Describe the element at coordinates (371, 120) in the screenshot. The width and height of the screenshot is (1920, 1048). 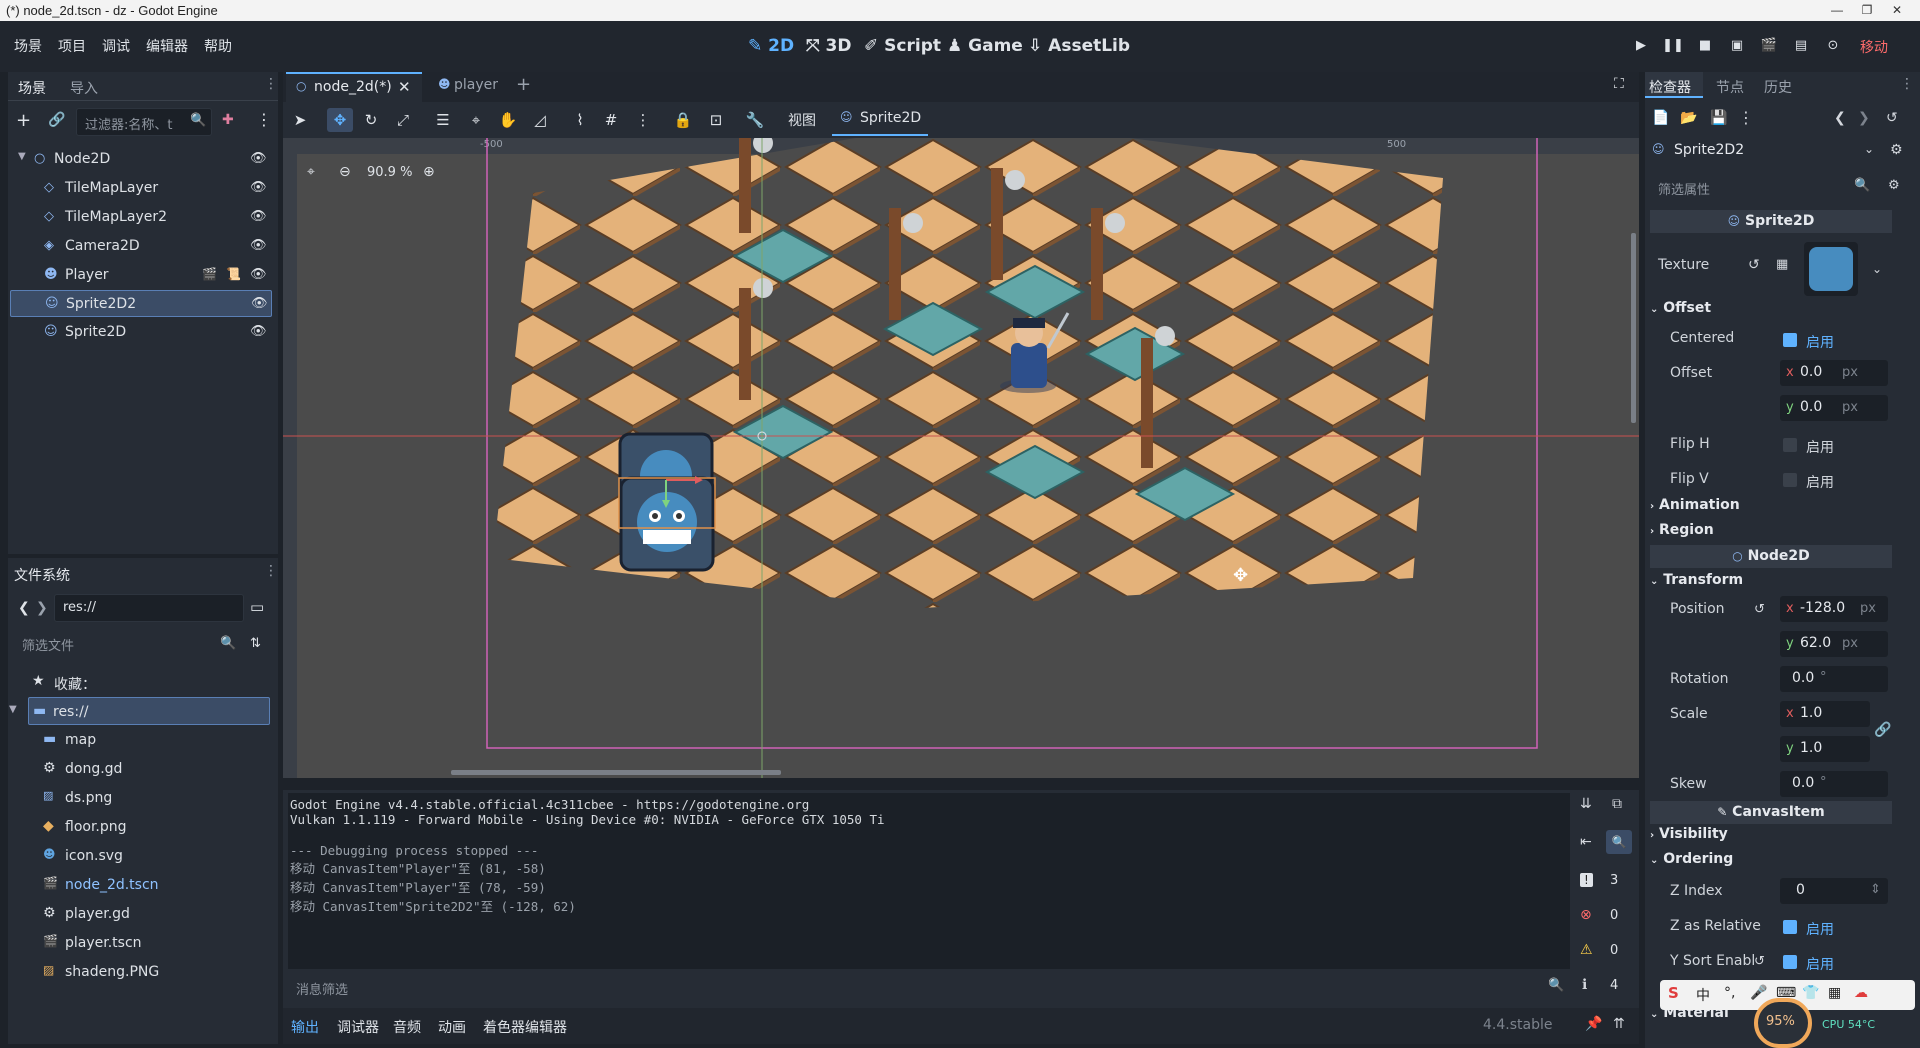
I see `rotate-tool-icon: ↻` at that location.